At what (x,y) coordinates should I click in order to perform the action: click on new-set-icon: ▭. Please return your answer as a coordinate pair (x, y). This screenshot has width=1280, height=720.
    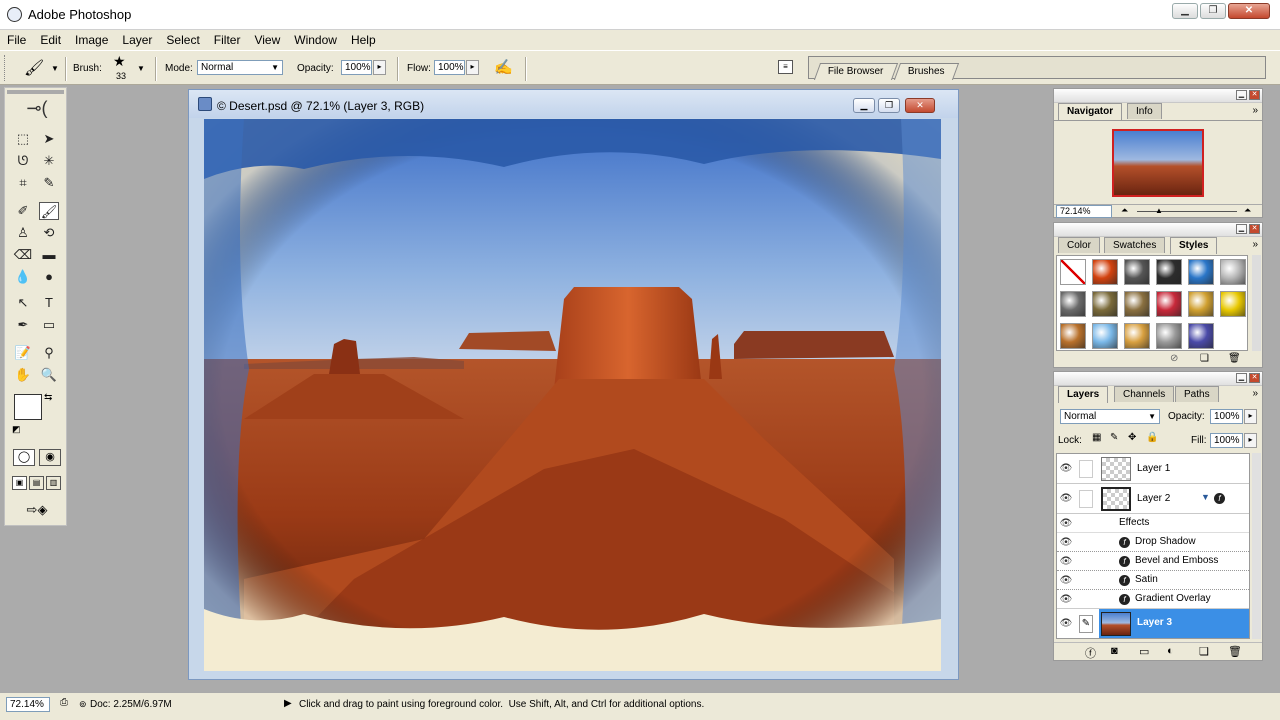
    Looking at the image, I should click on (1144, 651).